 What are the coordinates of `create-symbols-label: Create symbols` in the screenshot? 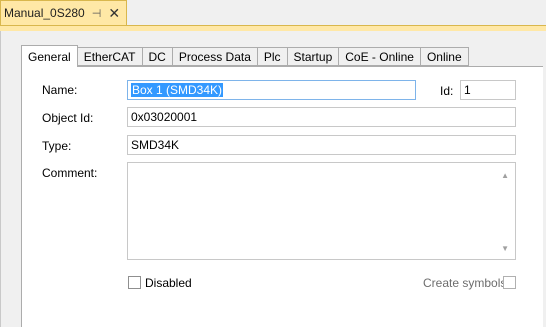 It's located at (465, 283).